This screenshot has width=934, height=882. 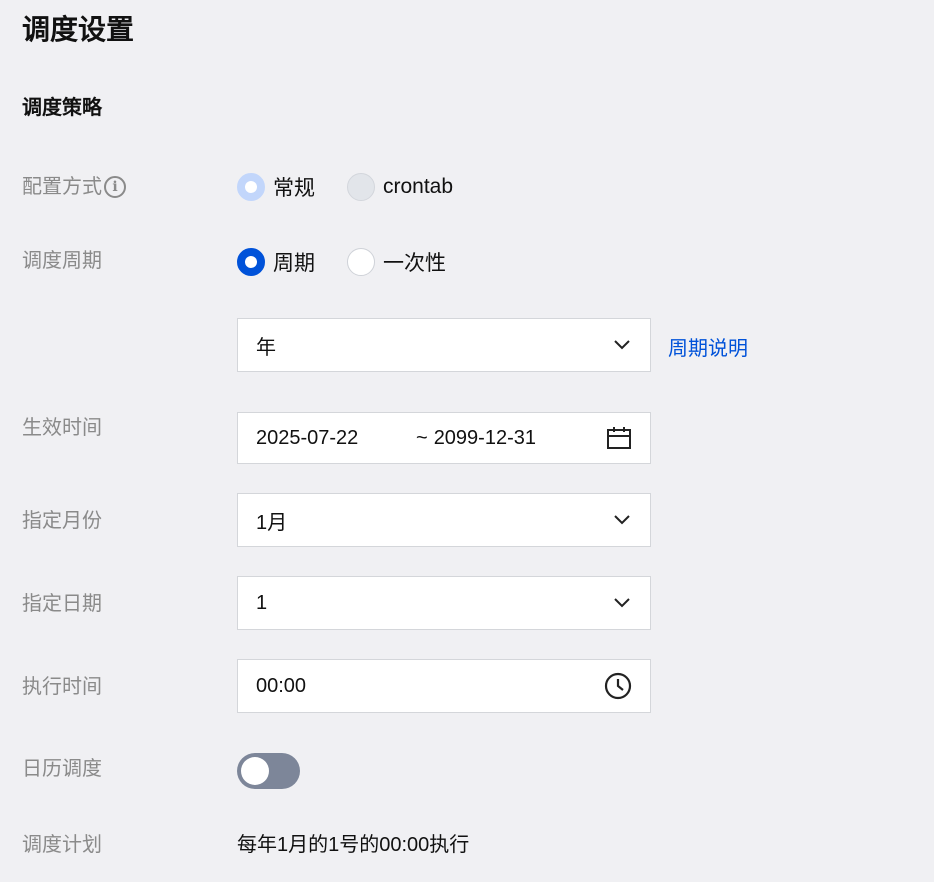 What do you see at coordinates (294, 188) in the screenshot?
I see `radio-label: 常规` at bounding box center [294, 188].